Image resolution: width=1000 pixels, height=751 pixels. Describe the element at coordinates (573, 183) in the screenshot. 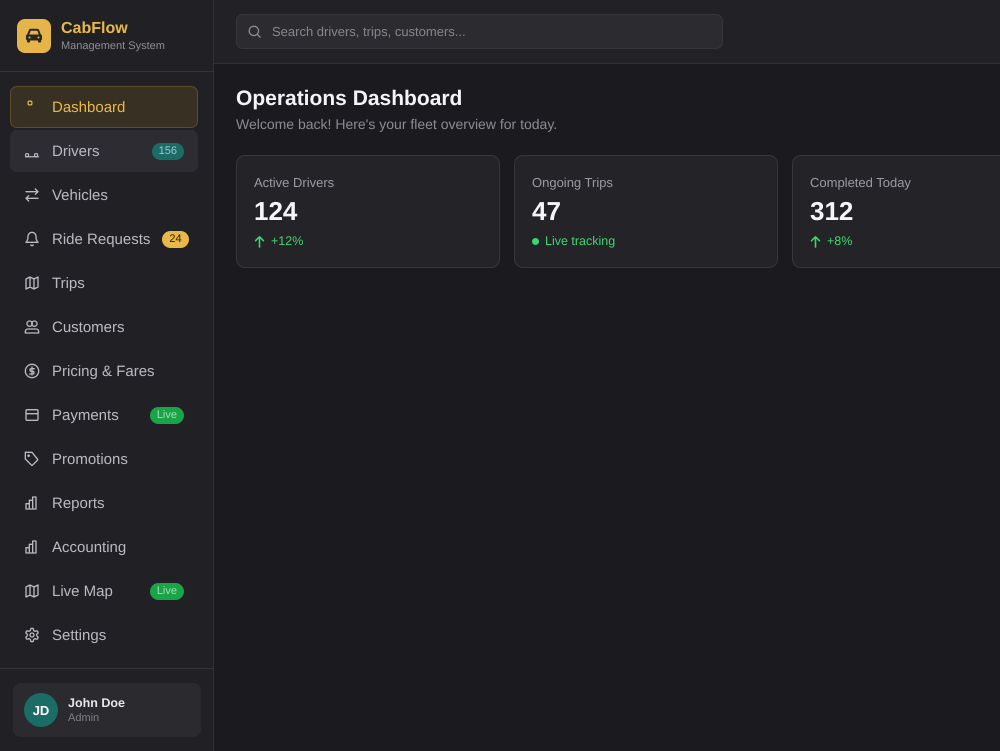

I see `stat-label: Ongoing Trips` at that location.